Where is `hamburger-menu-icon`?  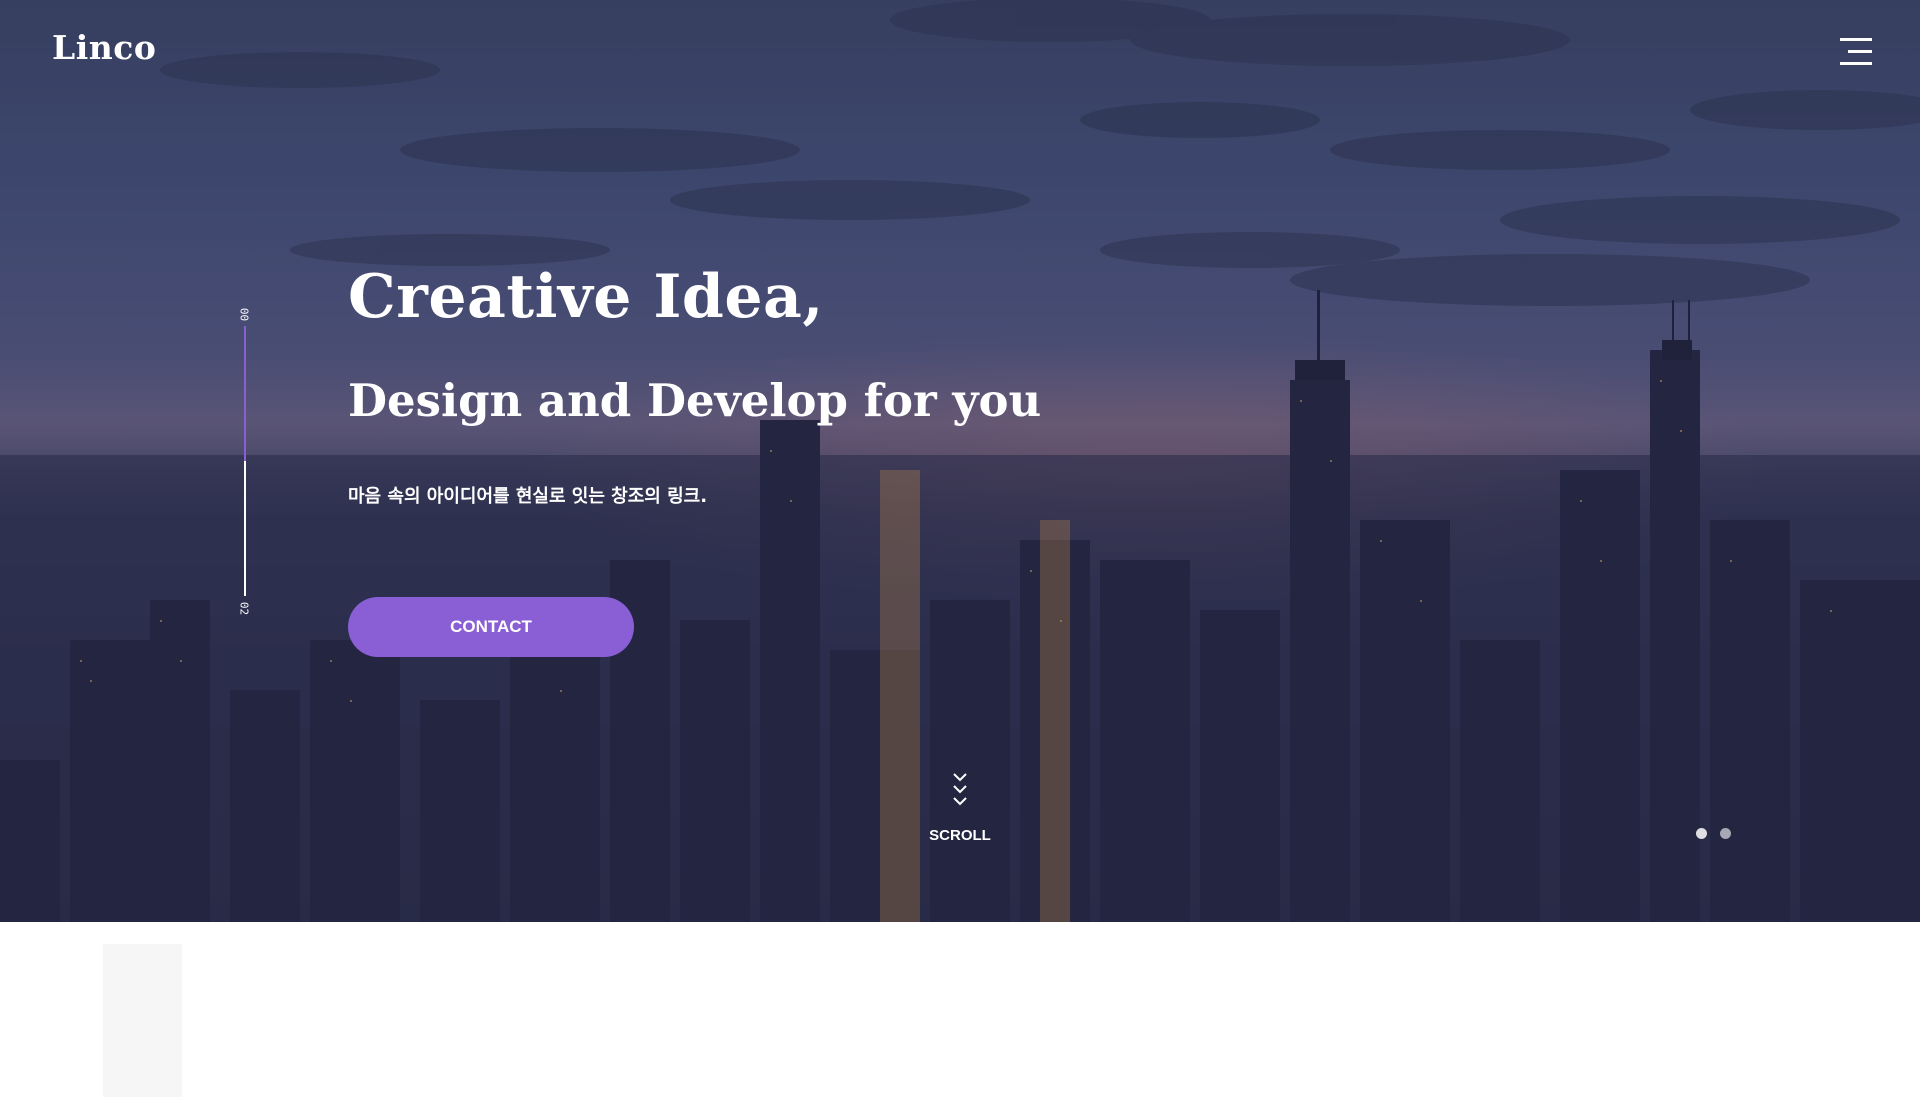
hamburger-menu-icon is located at coordinates (1856, 52).